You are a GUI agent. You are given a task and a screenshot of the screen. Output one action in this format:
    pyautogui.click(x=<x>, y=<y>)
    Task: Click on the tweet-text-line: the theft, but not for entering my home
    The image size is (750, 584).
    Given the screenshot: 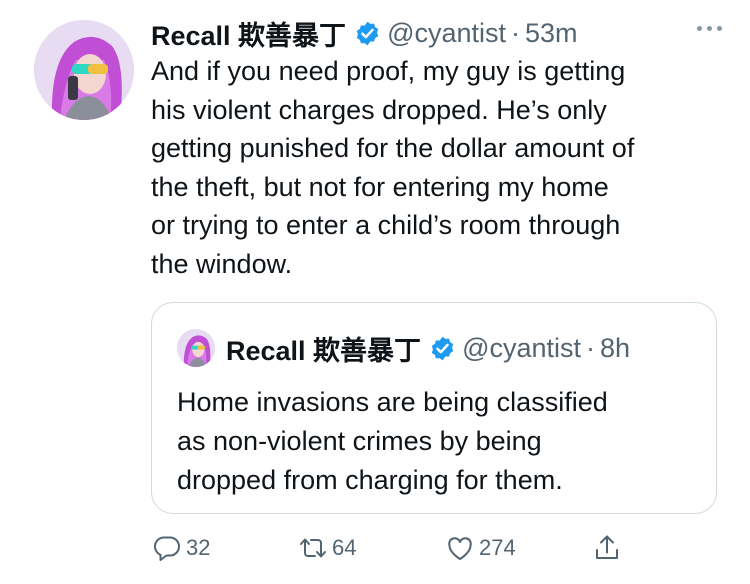 What is the action you would take?
    pyautogui.click(x=380, y=186)
    